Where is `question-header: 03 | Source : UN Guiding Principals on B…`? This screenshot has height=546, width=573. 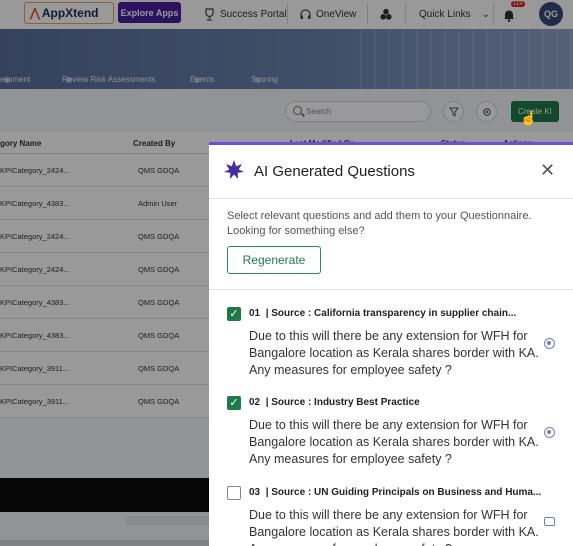
question-header: 03 | Source : UN Guiding Principals on B… is located at coordinates (395, 492).